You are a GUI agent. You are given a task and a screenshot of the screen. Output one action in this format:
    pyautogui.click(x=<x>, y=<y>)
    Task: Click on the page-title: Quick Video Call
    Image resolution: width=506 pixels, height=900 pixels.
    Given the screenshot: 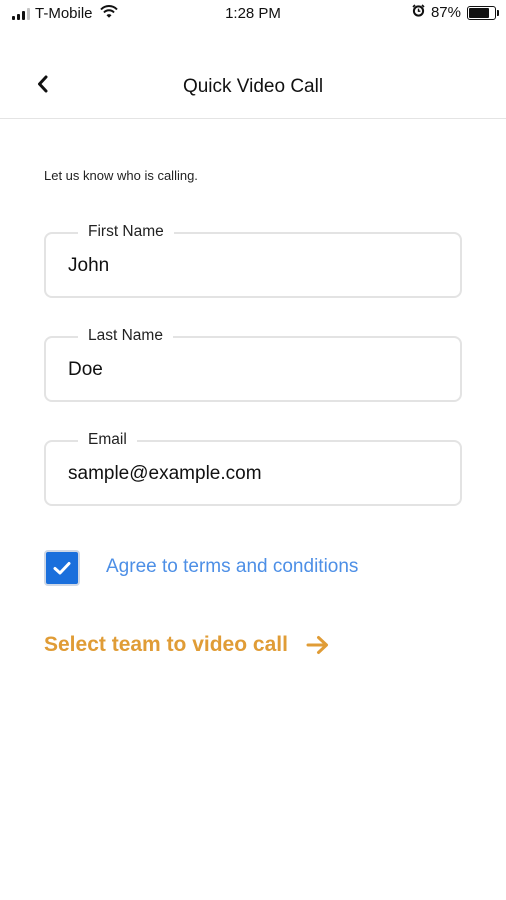 What is the action you would take?
    pyautogui.click(x=253, y=86)
    